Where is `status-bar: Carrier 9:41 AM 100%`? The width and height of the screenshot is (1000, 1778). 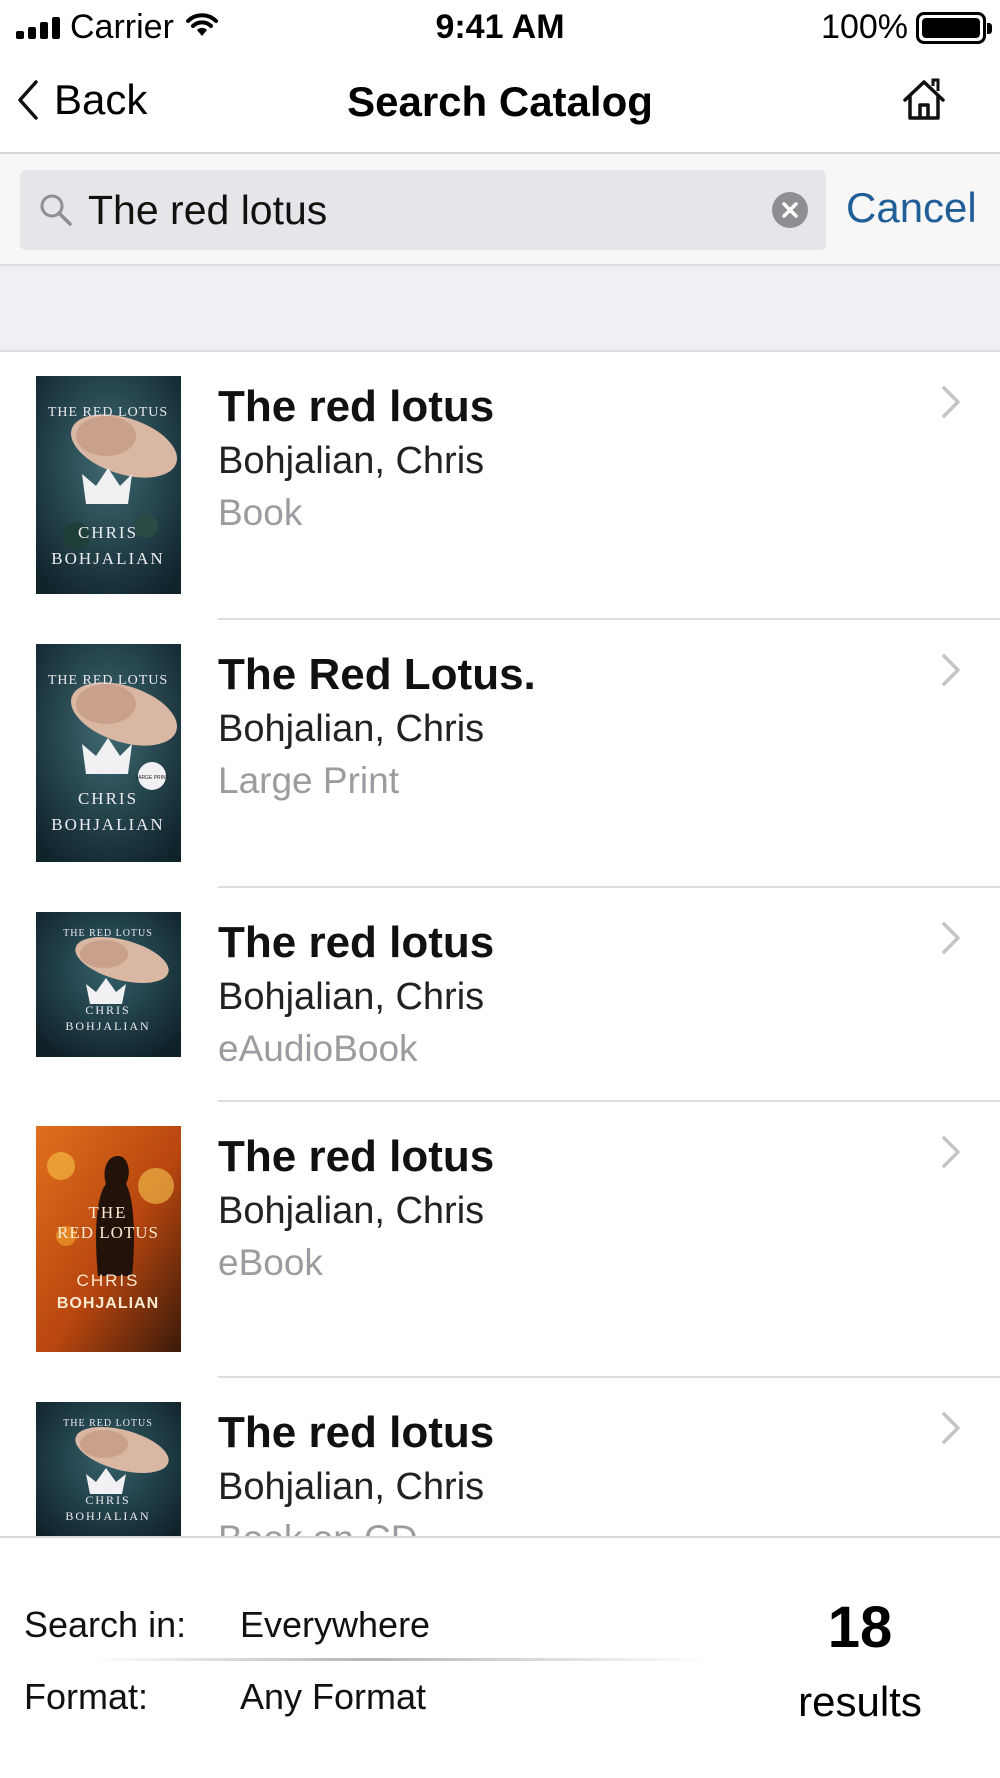
status-bar: Carrier 9:41 AM 100% is located at coordinates (500, 28).